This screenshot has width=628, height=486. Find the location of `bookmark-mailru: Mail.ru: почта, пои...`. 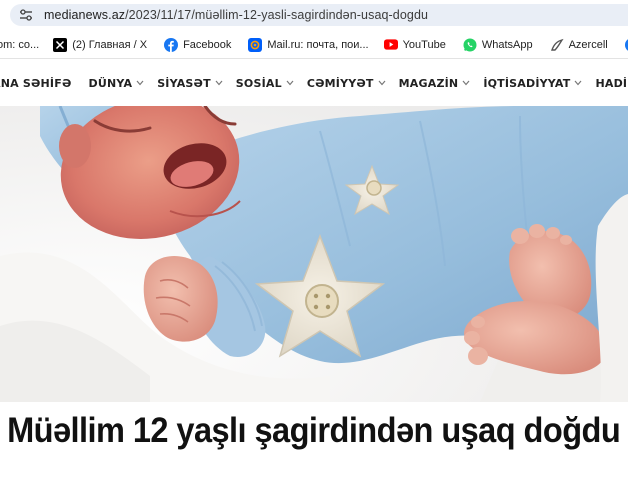

bookmark-mailru: Mail.ru: почта, пои... is located at coordinates (308, 45).